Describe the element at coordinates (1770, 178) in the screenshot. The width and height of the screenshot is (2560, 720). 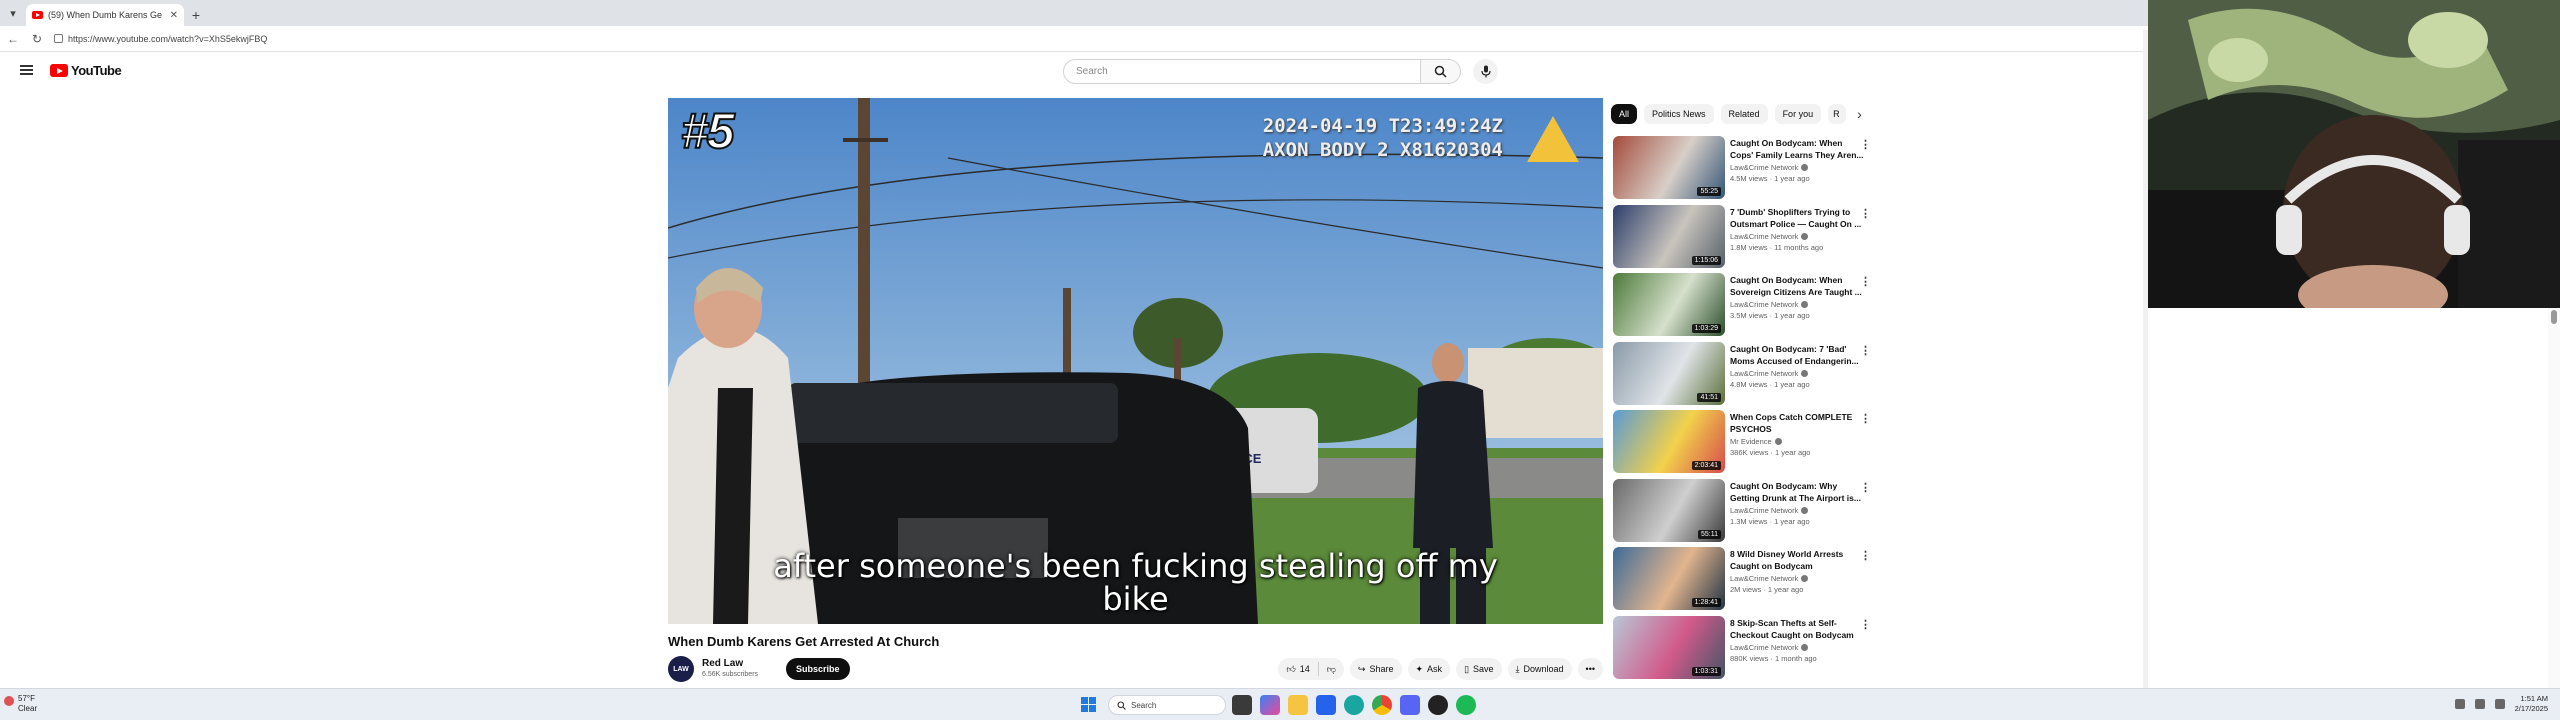
I see `video-meta: 4.5M views · 1 year ago` at that location.